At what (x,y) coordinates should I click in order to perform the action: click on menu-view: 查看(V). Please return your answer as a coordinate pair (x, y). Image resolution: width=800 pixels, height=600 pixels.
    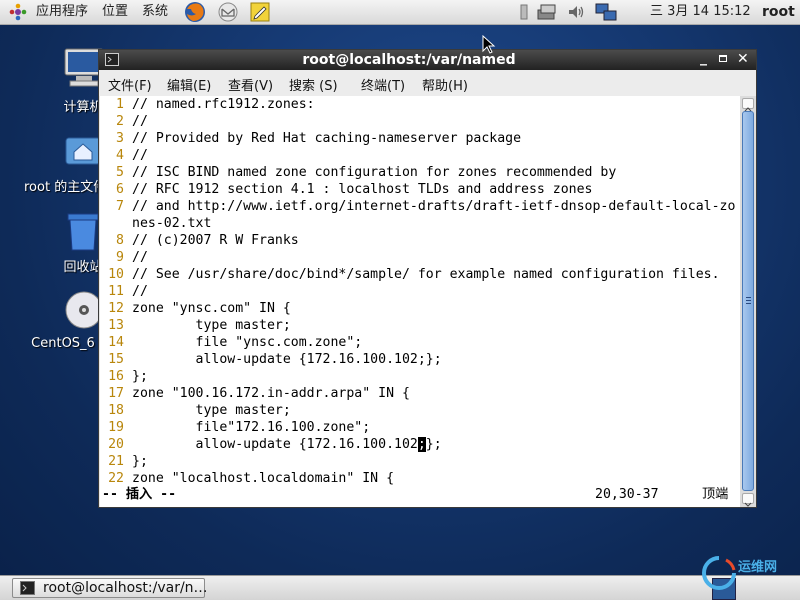
    Looking at the image, I should click on (250, 84).